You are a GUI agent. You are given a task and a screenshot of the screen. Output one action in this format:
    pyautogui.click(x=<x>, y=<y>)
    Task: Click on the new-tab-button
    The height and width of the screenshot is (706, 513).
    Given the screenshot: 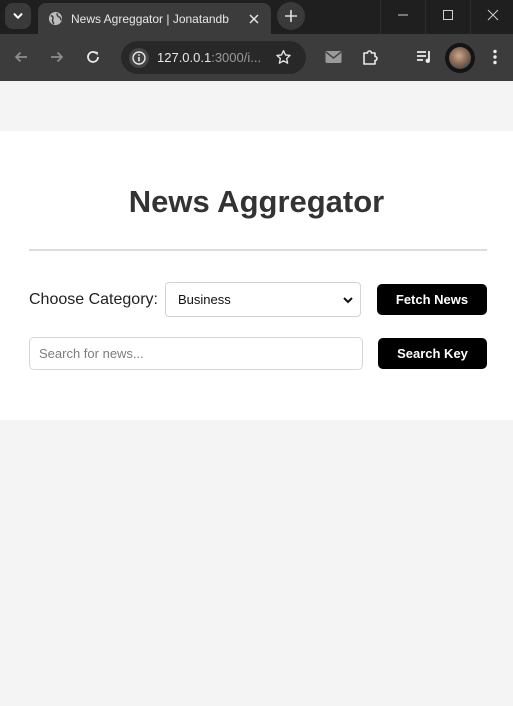 What is the action you would take?
    pyautogui.click(x=291, y=16)
    